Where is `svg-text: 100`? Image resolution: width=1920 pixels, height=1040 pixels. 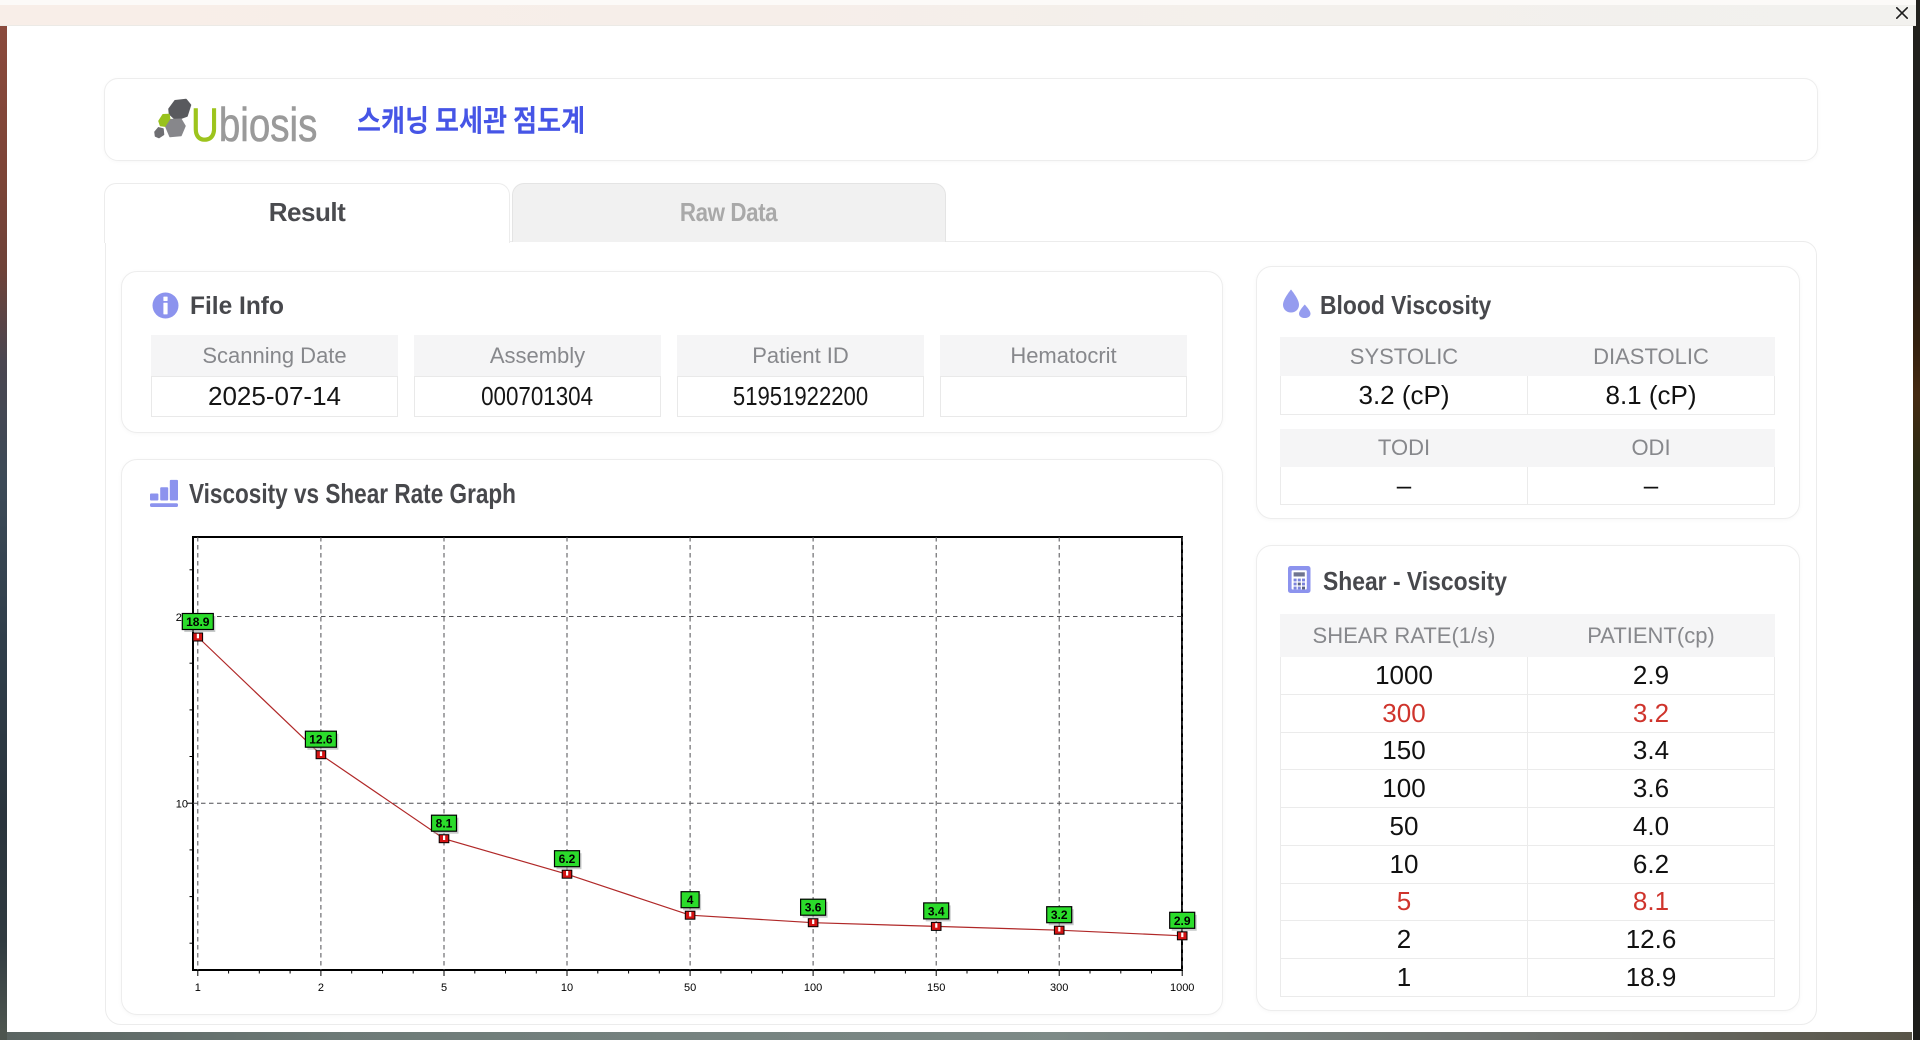 svg-text: 100 is located at coordinates (813, 988).